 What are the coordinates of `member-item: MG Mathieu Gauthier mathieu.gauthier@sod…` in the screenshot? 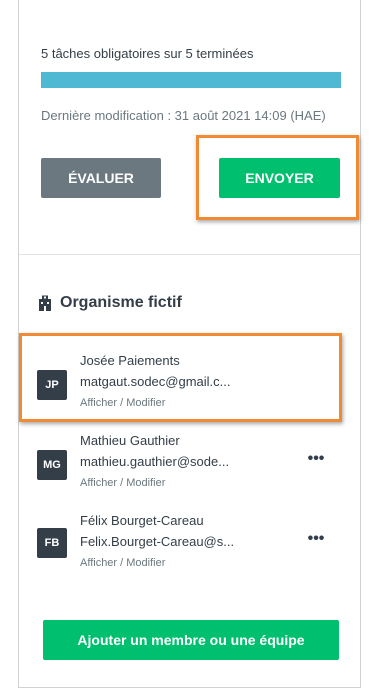 It's located at (187, 468).